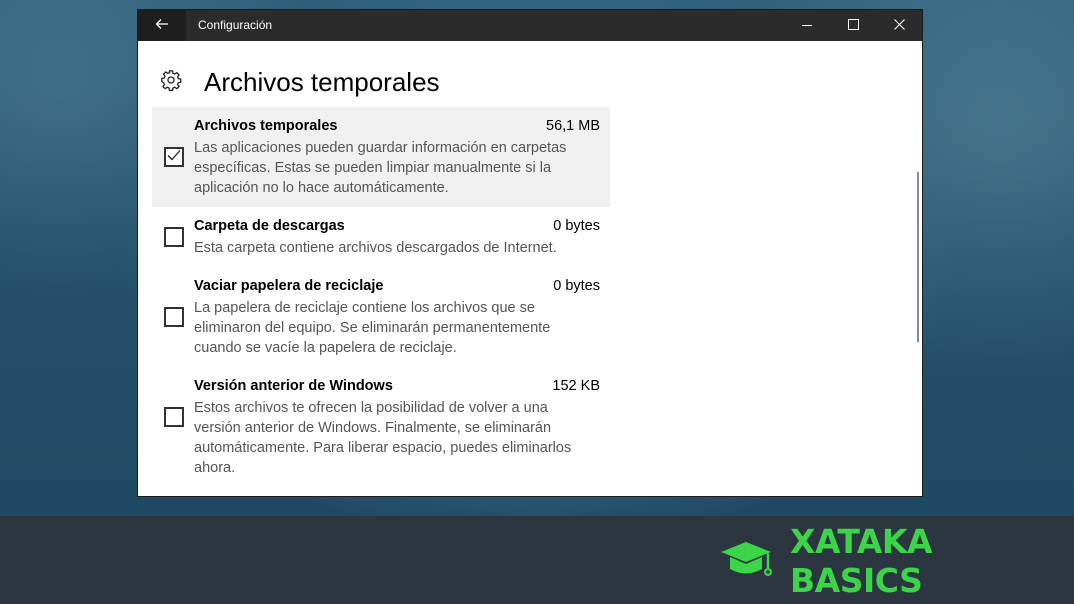 Image resolution: width=1074 pixels, height=604 pixels. Describe the element at coordinates (174, 417) in the screenshot. I see `checkbox-previous-windows` at that location.